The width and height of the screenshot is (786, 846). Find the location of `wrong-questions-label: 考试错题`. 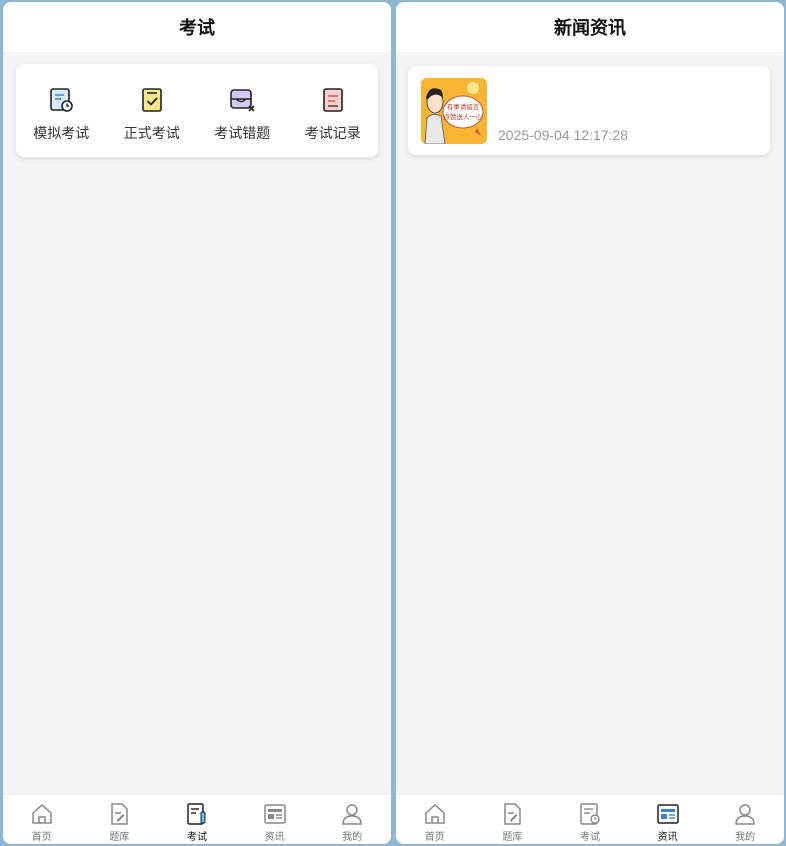

wrong-questions-label: 考试错题 is located at coordinates (242, 133).